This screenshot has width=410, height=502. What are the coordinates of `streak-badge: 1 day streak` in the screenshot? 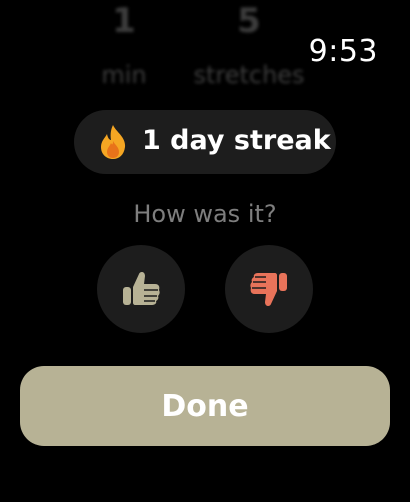 It's located at (205, 142).